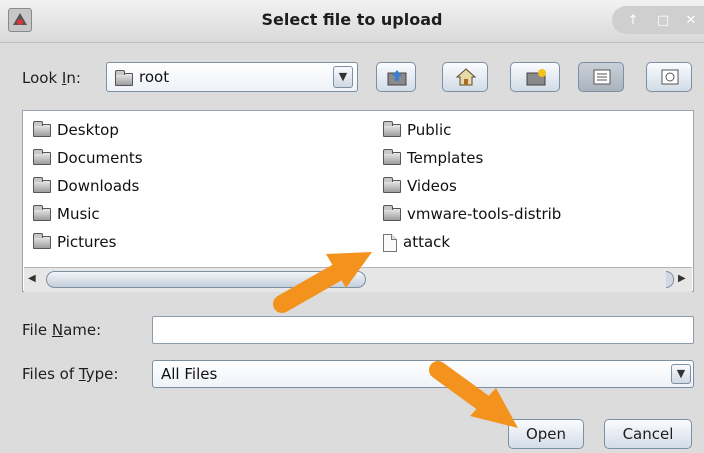 The height and width of the screenshot is (453, 704). I want to click on up-folder-icon, so click(397, 78).